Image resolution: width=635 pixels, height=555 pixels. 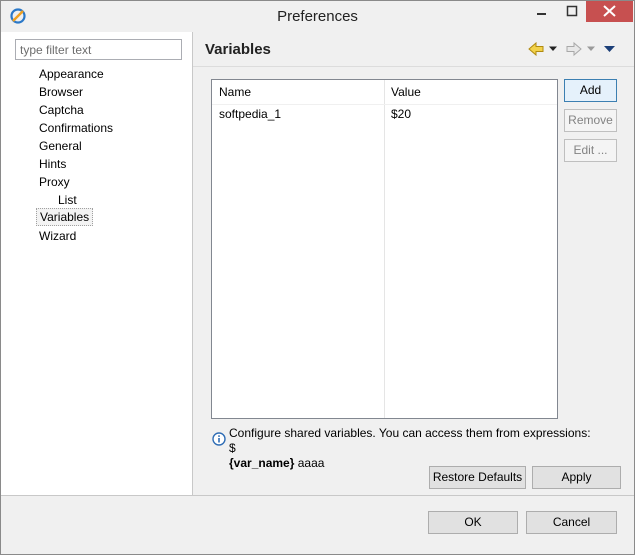 What do you see at coordinates (262, 463) in the screenshot?
I see `info-text-code: {var_name}` at bounding box center [262, 463].